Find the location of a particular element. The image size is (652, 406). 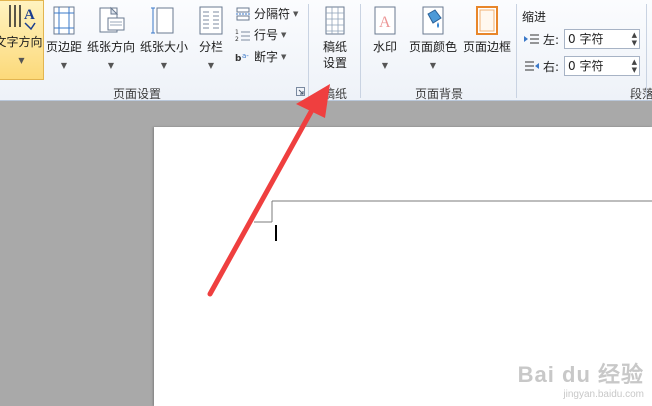

indent-left-input: 0 字符 ▲ ▼ is located at coordinates (602, 39).